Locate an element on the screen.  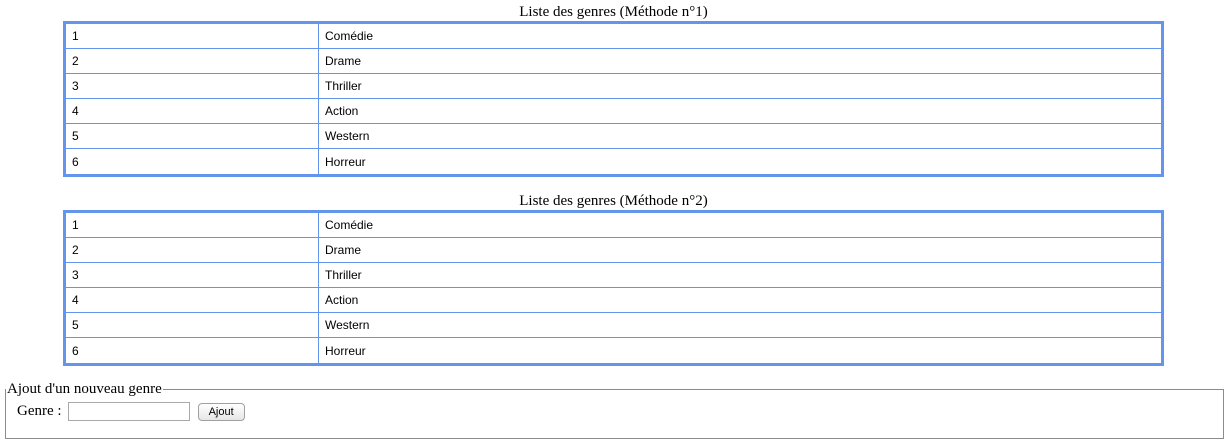
add-genre-button: Ajout is located at coordinates (221, 411).